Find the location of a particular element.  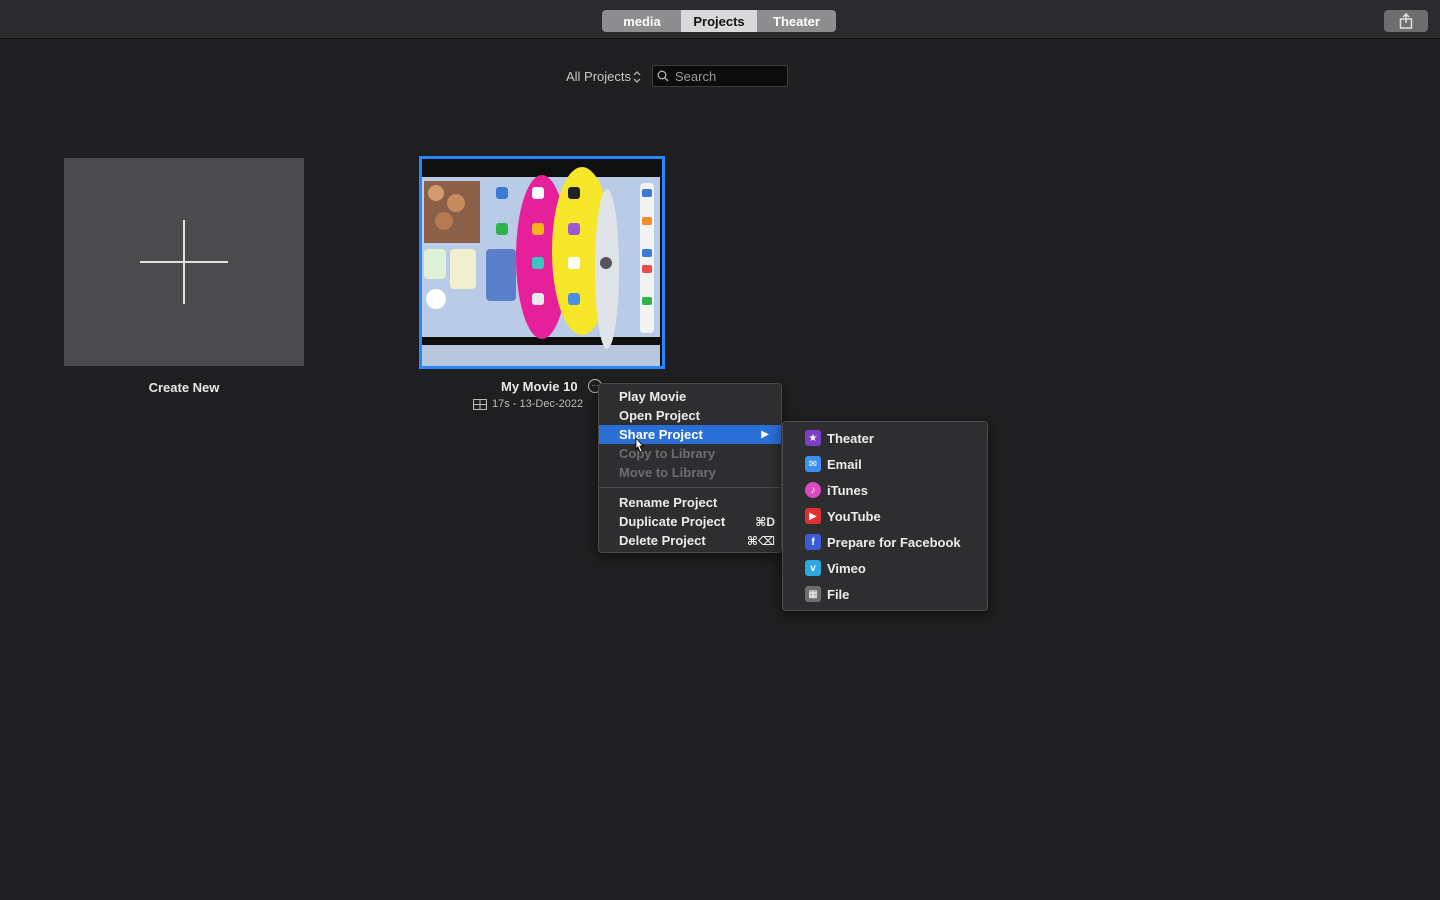

create-new-tile is located at coordinates (184, 262).